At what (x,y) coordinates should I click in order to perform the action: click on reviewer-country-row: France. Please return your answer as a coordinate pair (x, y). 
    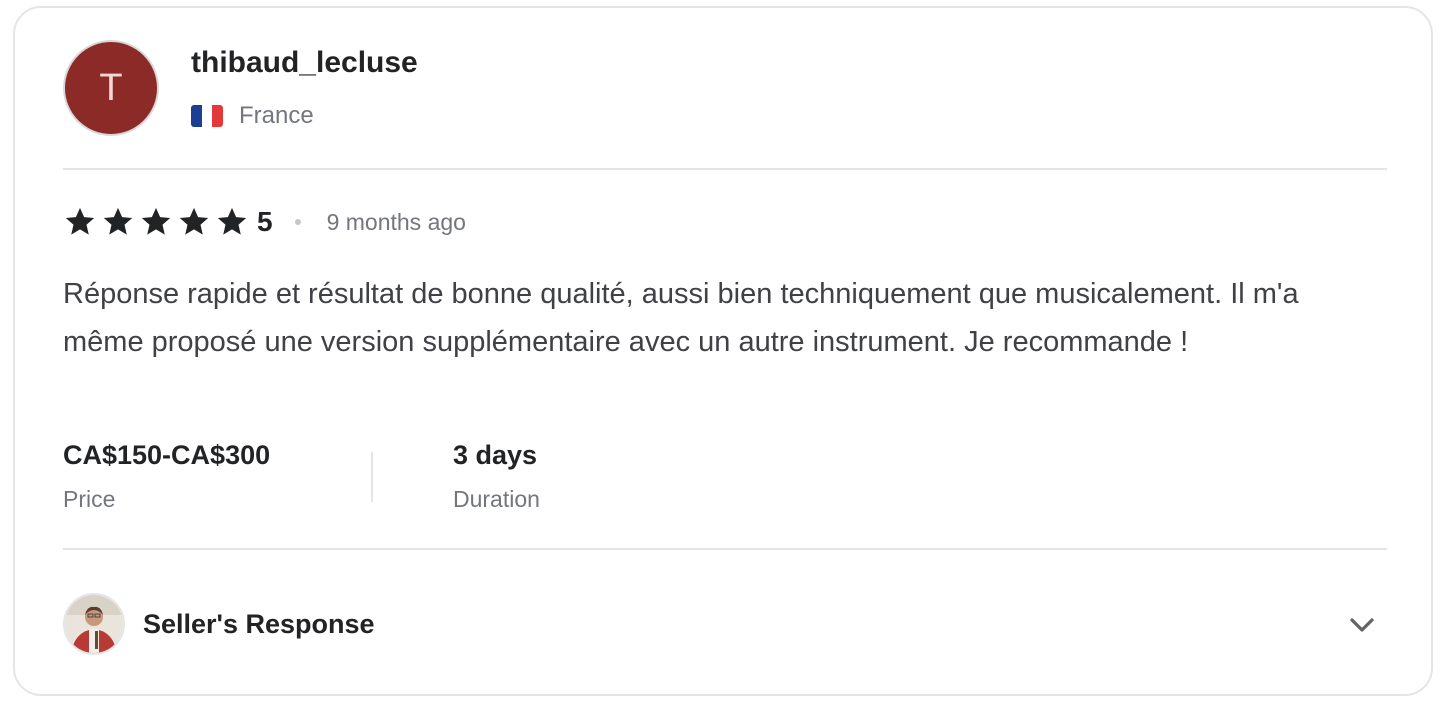
    Looking at the image, I should click on (252, 116).